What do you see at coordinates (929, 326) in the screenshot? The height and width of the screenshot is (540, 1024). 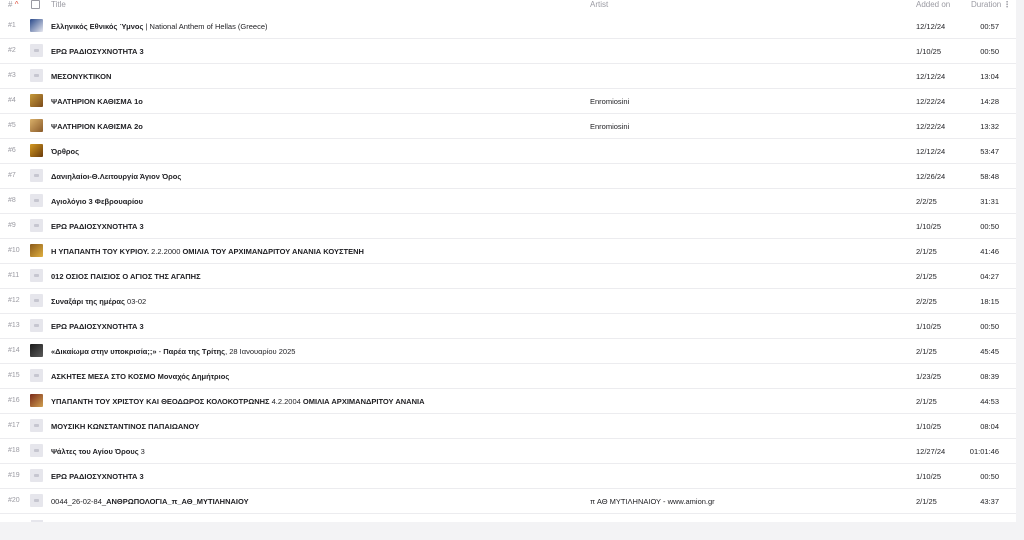 I see `added-date: 1/10/25` at bounding box center [929, 326].